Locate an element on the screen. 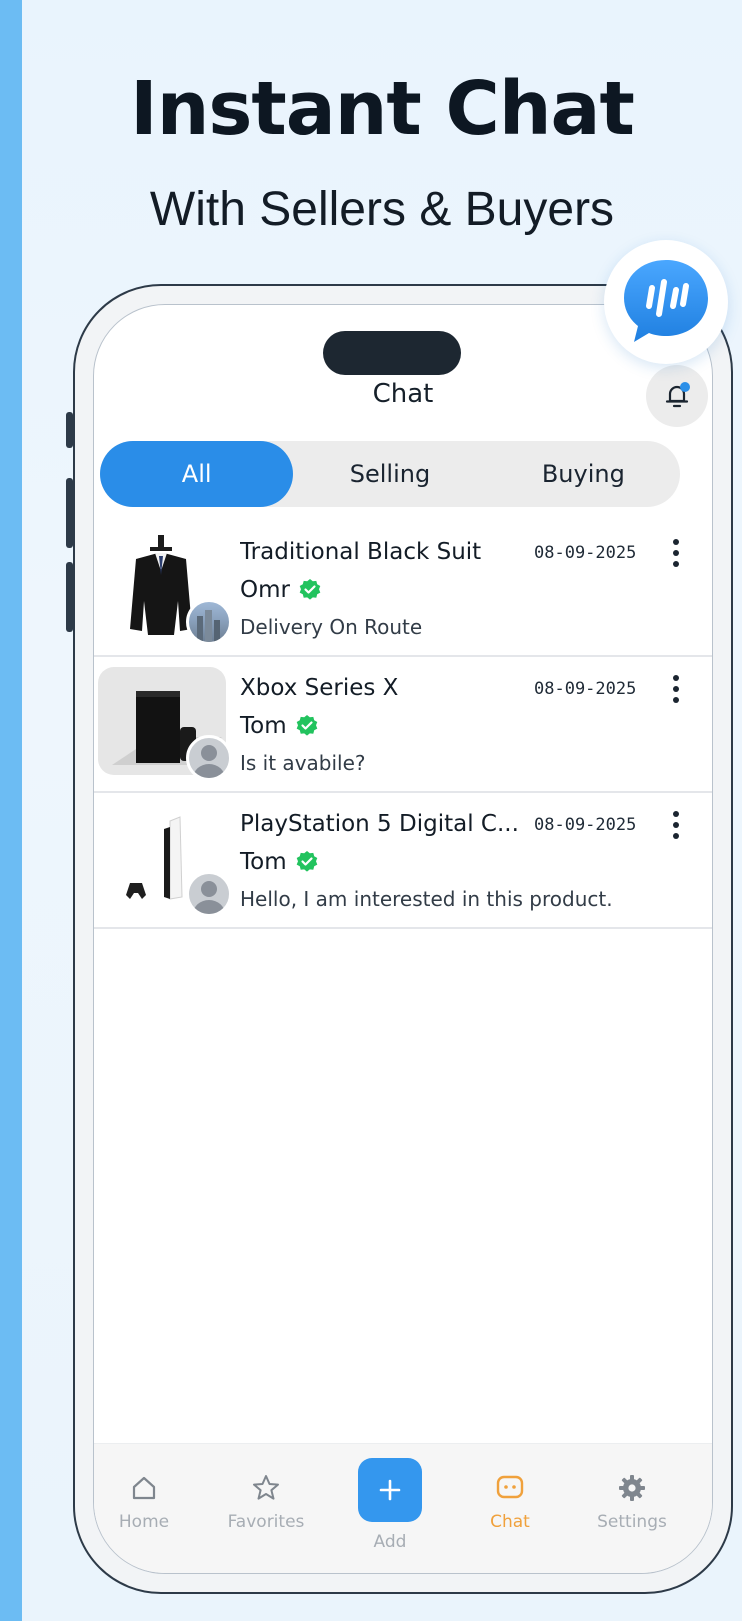  notification-dot is located at coordinates (685, 387).